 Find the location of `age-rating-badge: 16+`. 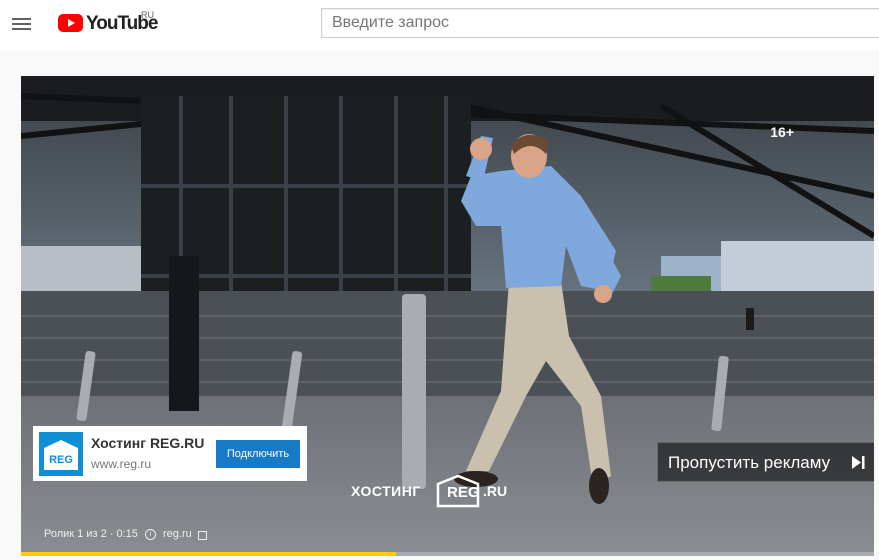

age-rating-badge: 16+ is located at coordinates (782, 132).